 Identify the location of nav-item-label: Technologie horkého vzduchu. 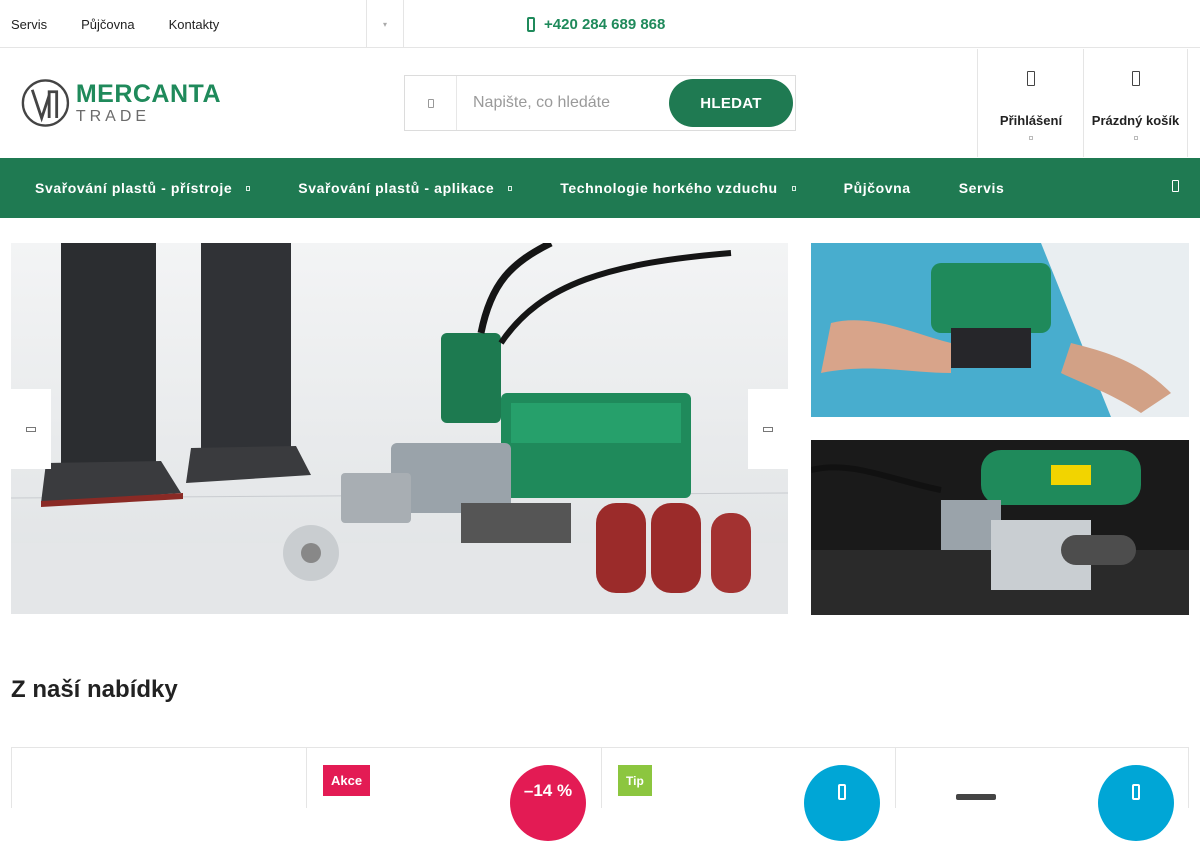
(669, 188).